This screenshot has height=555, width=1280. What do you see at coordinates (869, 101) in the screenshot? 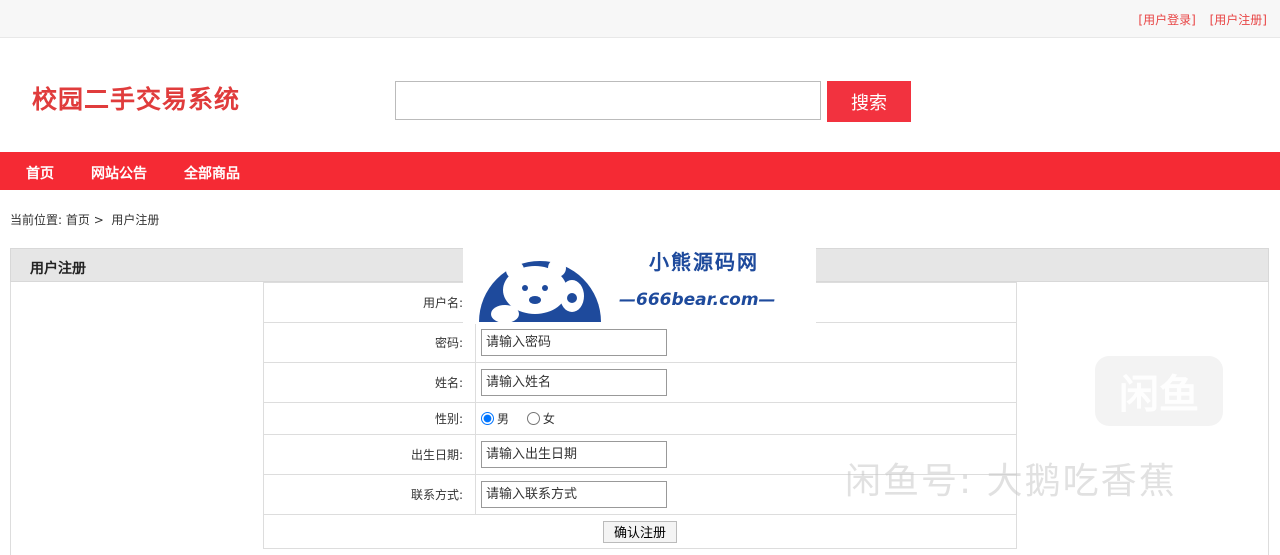
I see `search-button: 搜索` at bounding box center [869, 101].